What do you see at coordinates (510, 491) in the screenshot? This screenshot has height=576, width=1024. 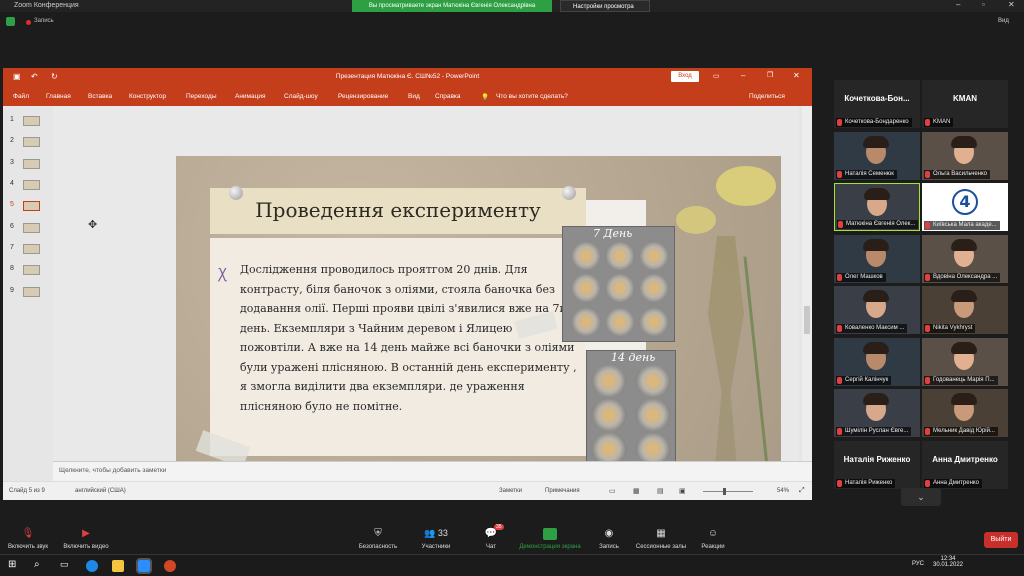 I see `notes-button: Заметки` at bounding box center [510, 491].